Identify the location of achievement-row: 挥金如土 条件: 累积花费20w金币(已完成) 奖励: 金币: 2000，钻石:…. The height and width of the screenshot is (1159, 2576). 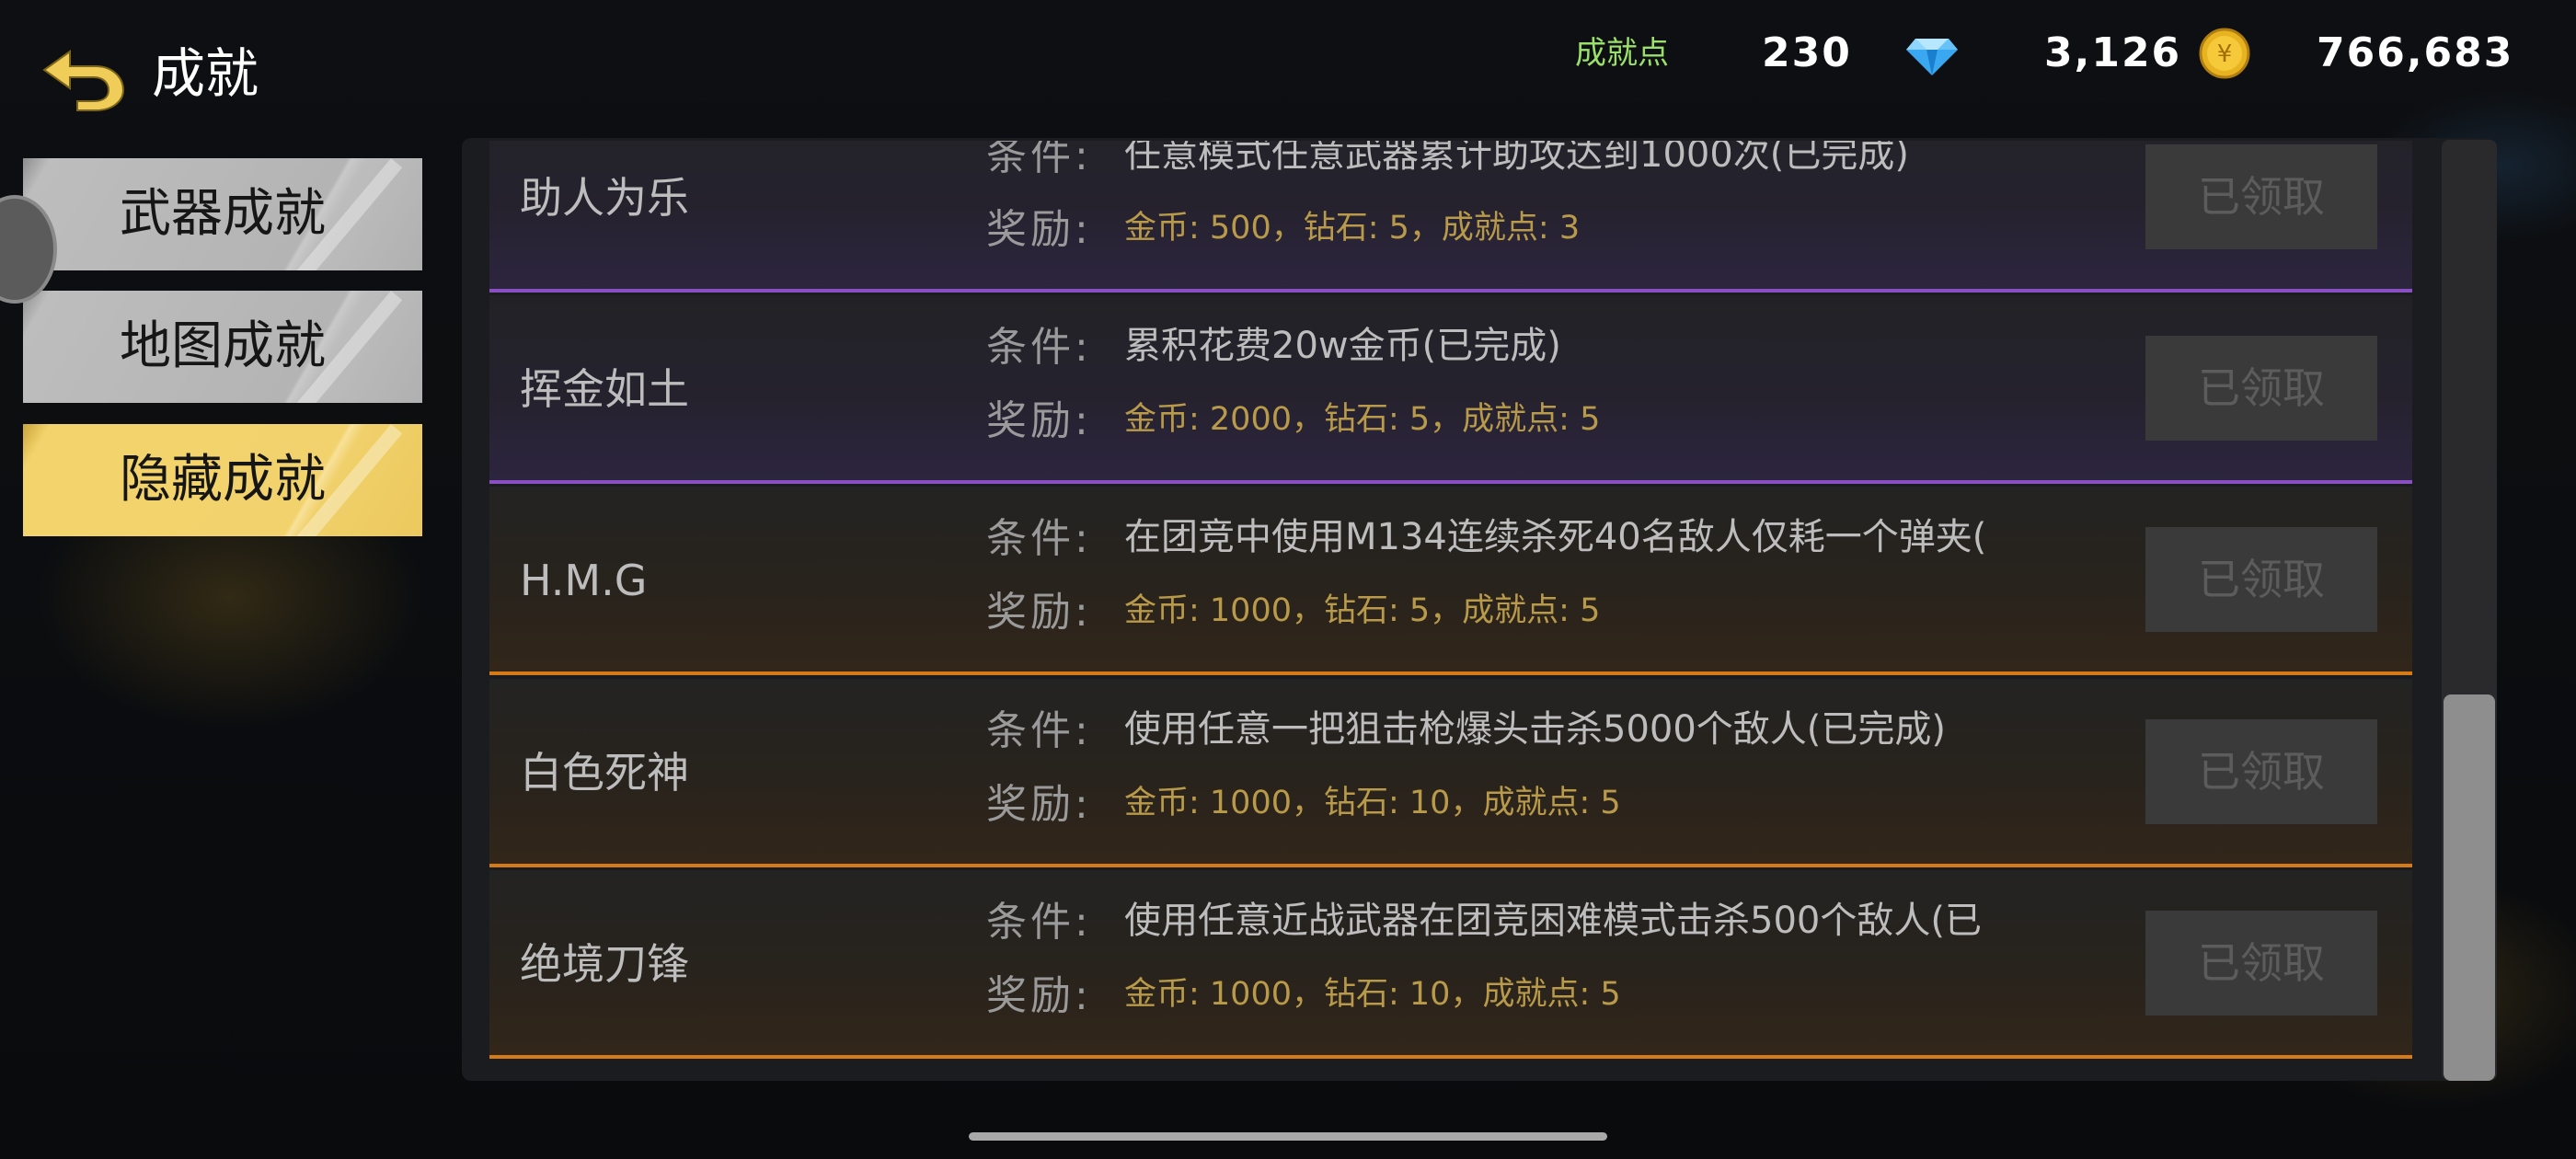
(1450, 389).